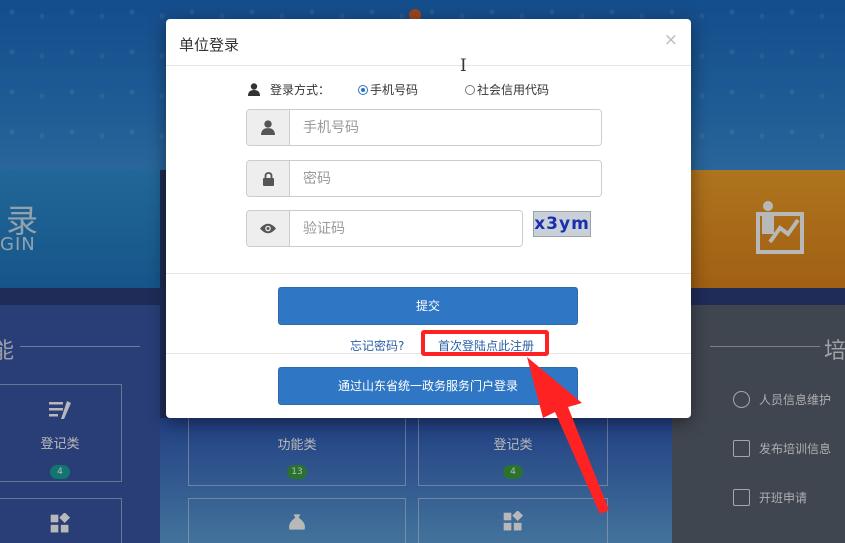  I want to click on login-mode-label: 登录方式：, so click(300, 90).